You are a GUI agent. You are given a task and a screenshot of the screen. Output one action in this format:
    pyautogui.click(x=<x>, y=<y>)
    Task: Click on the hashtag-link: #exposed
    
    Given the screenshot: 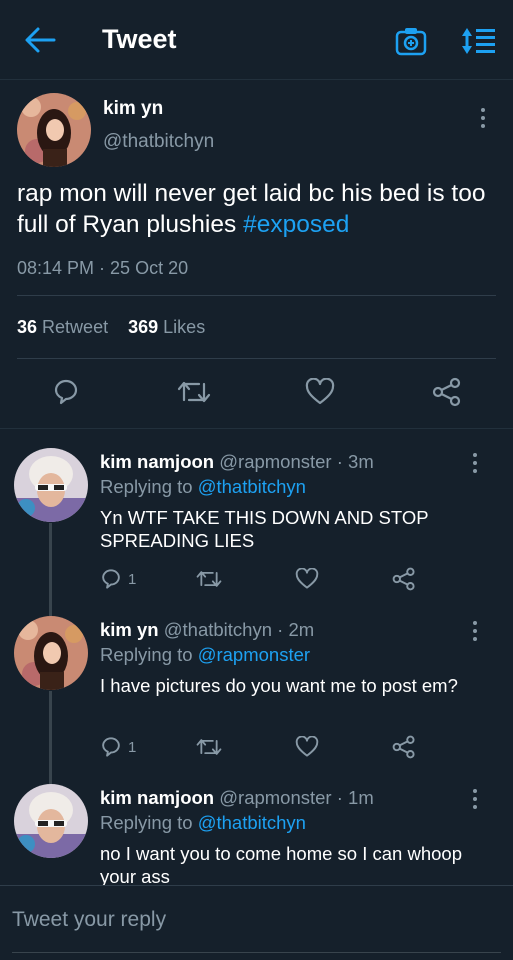 What is the action you would take?
    pyautogui.click(x=296, y=224)
    